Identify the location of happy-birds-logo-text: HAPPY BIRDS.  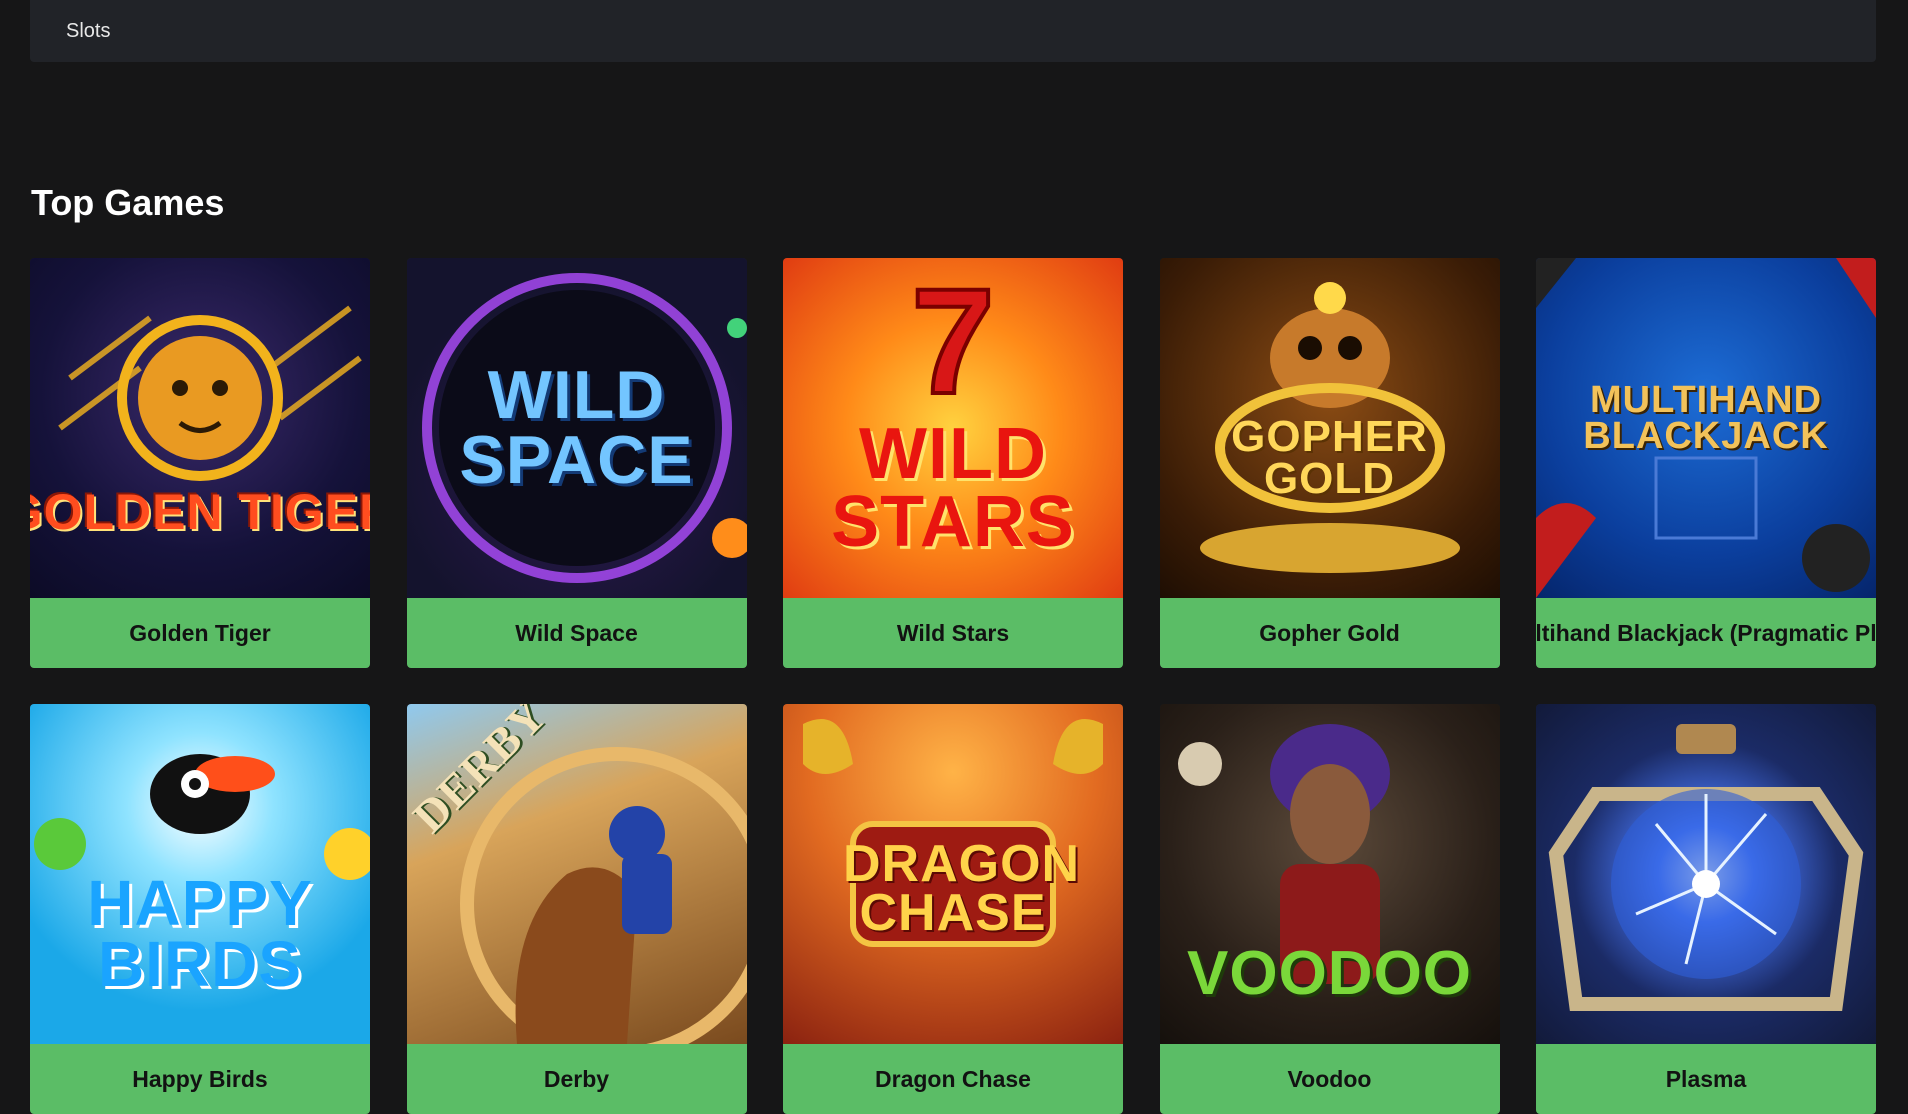
(200, 933).